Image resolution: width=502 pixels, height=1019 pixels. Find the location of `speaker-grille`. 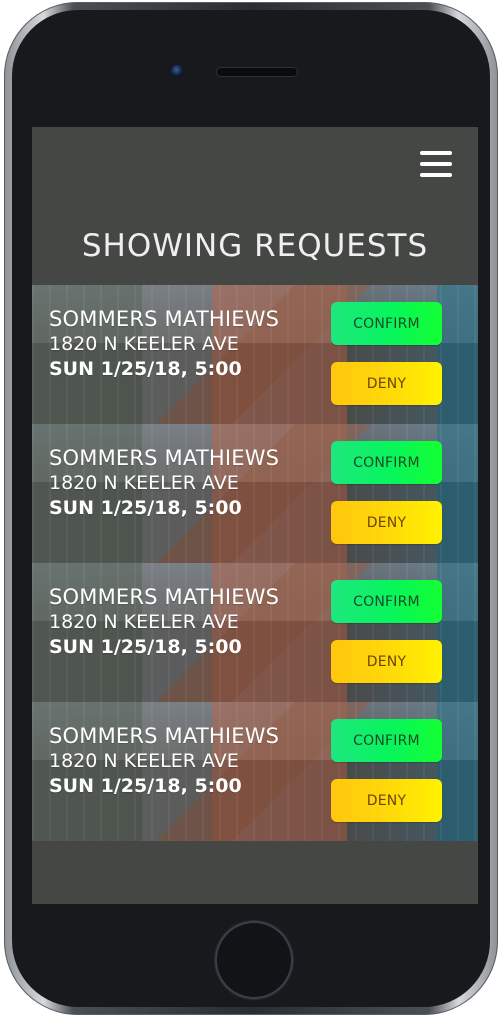

speaker-grille is located at coordinates (257, 72).